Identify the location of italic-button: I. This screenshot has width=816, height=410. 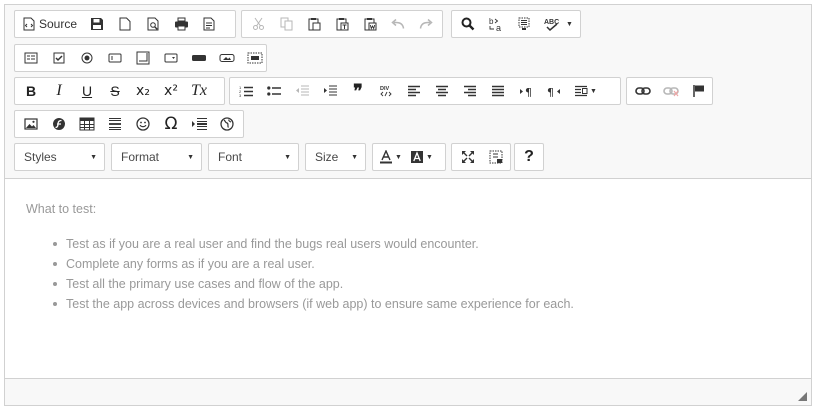
(59, 91).